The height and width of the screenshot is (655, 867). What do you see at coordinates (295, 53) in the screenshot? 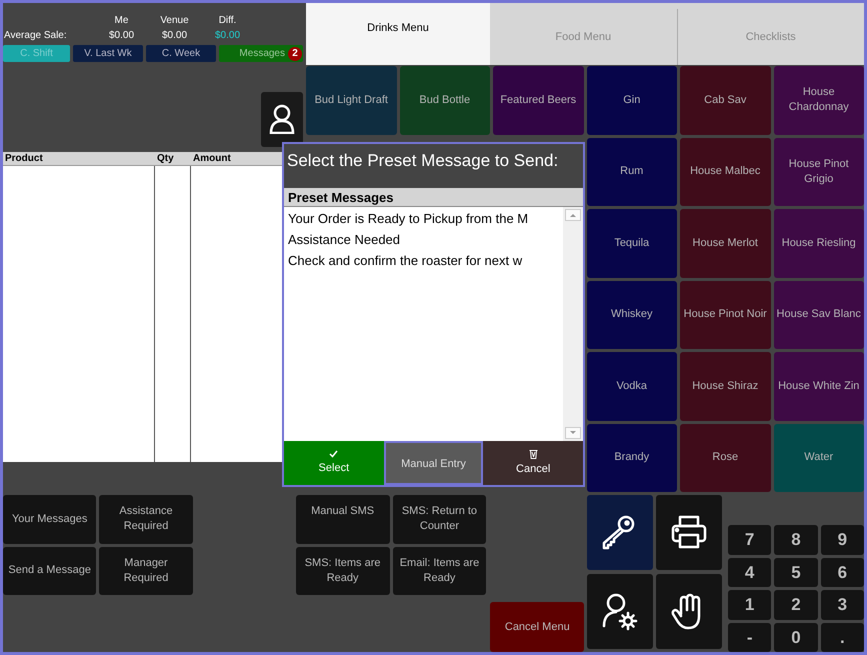
I see `count-badge: 2` at bounding box center [295, 53].